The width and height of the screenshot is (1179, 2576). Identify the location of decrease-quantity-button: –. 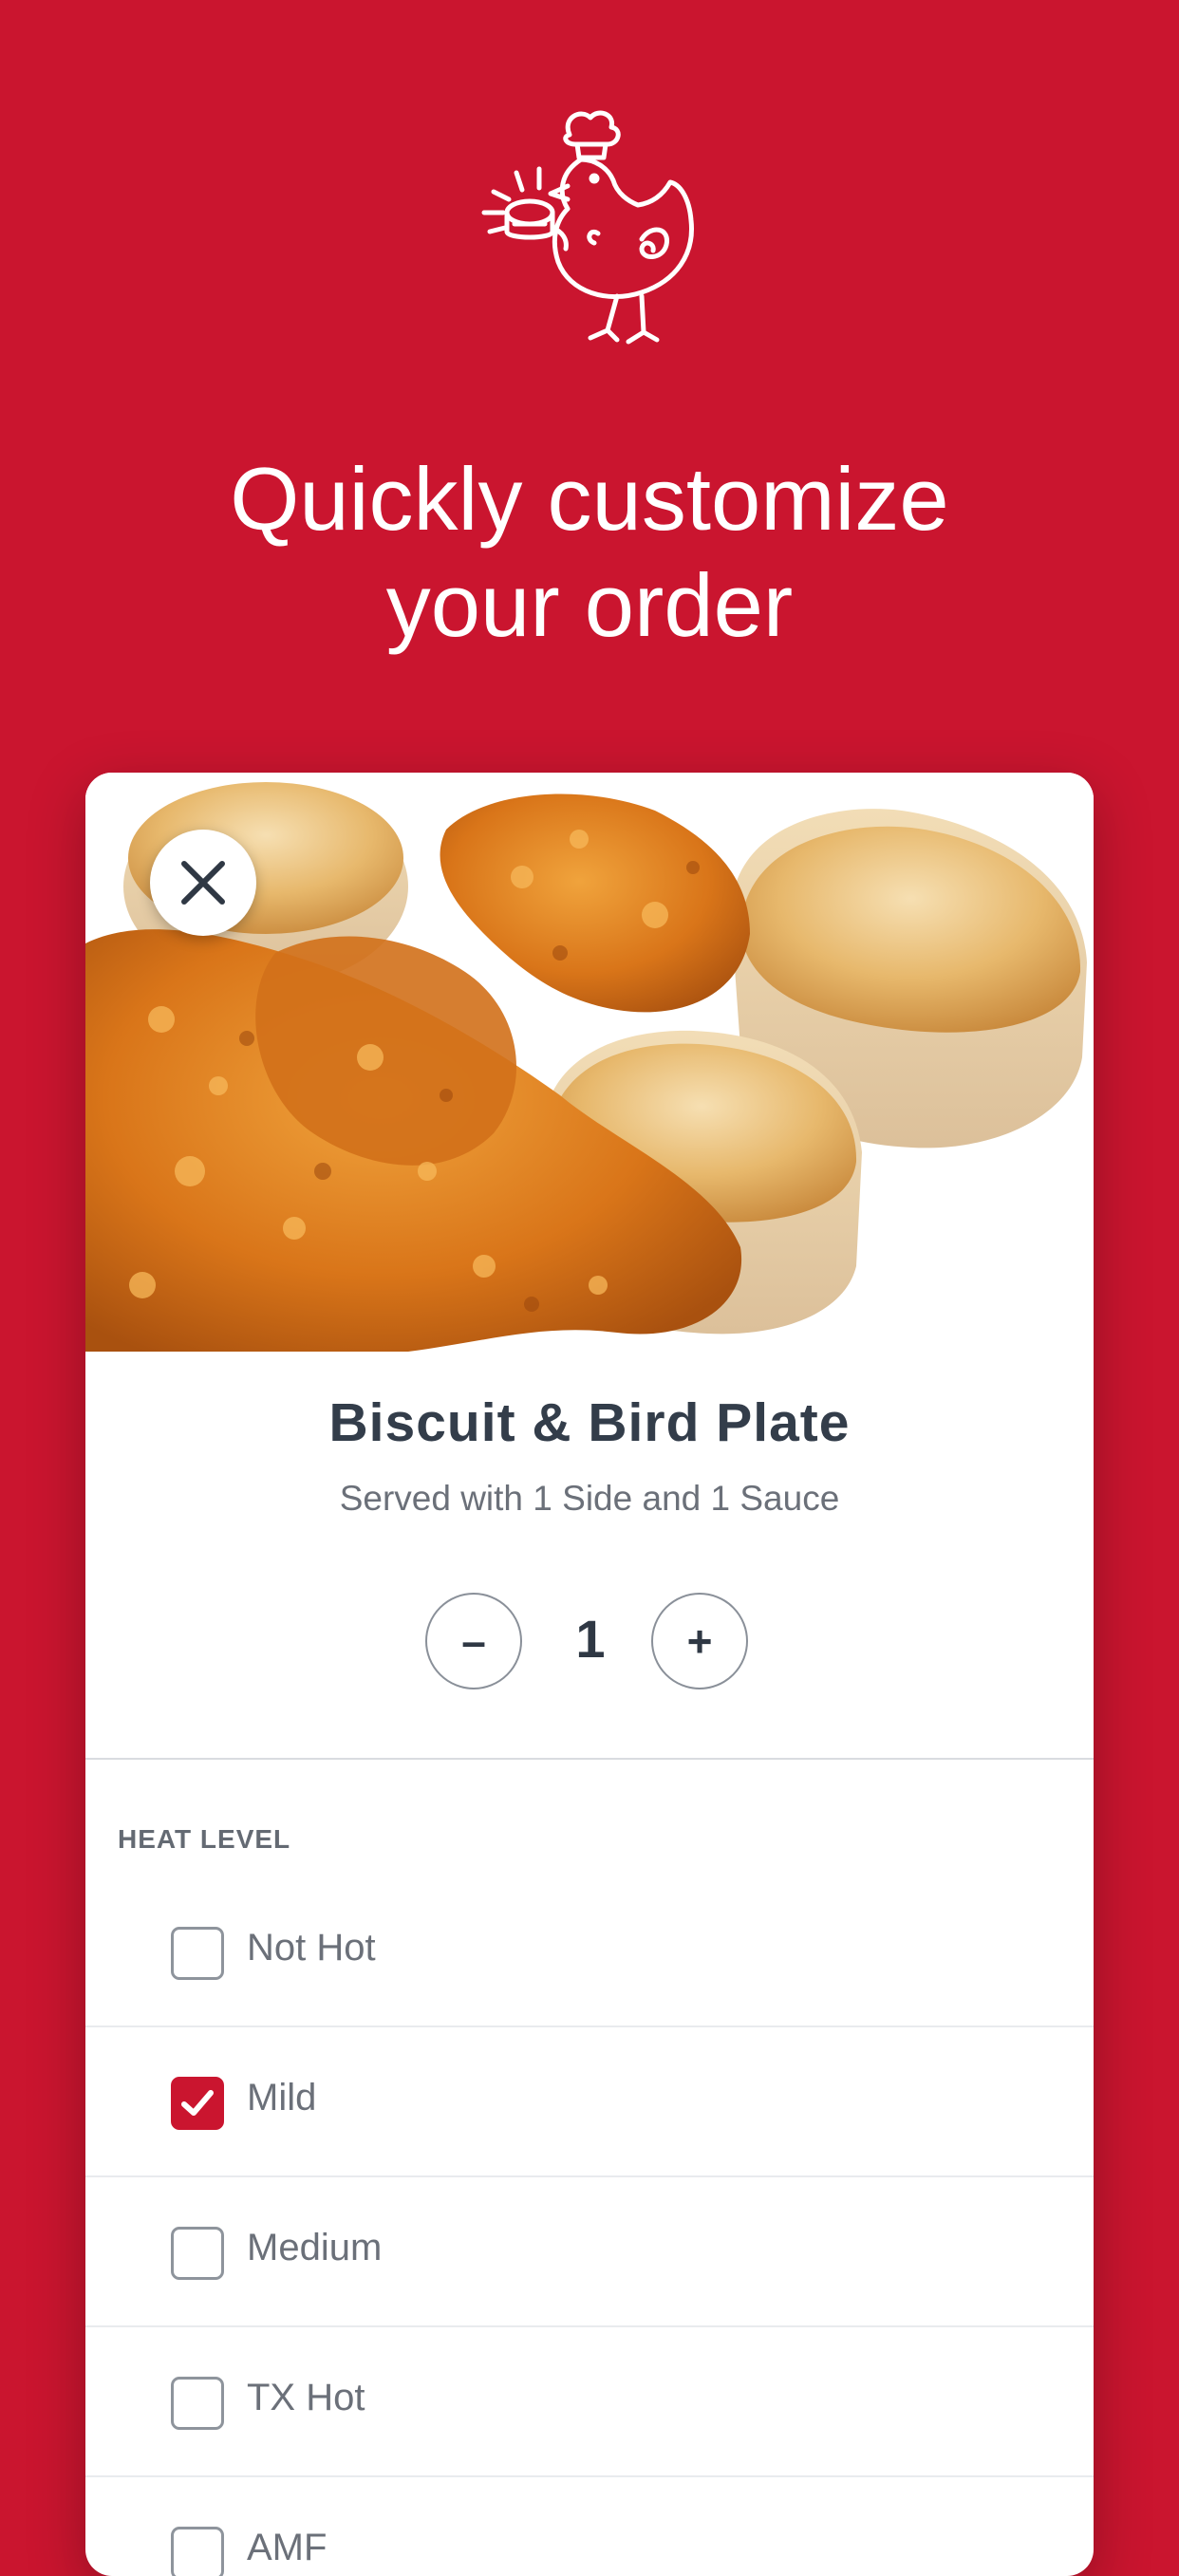
(473, 1641).